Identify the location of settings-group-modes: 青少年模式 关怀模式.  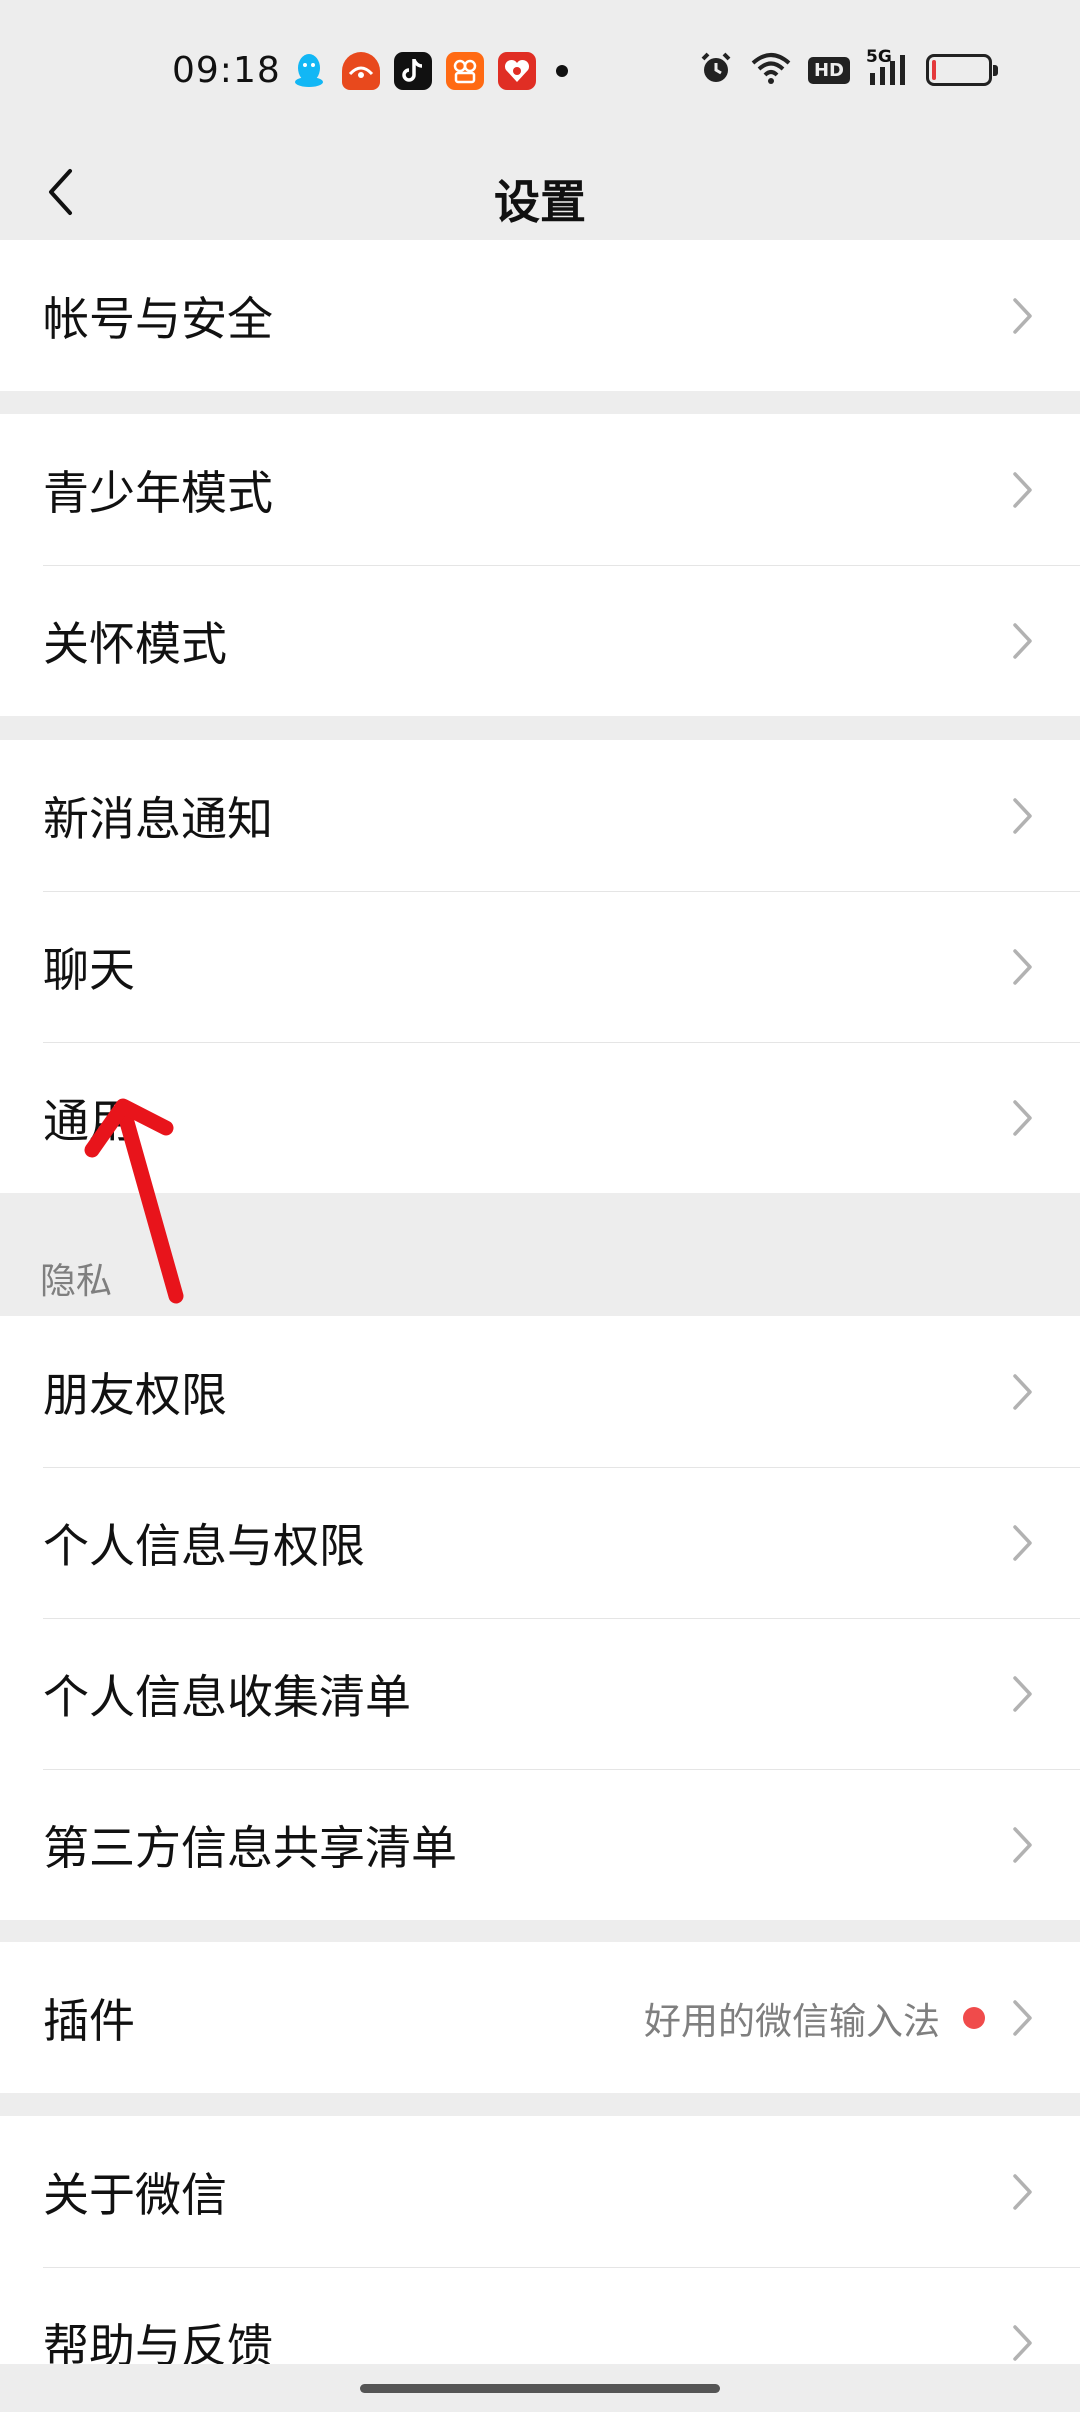
(540, 565).